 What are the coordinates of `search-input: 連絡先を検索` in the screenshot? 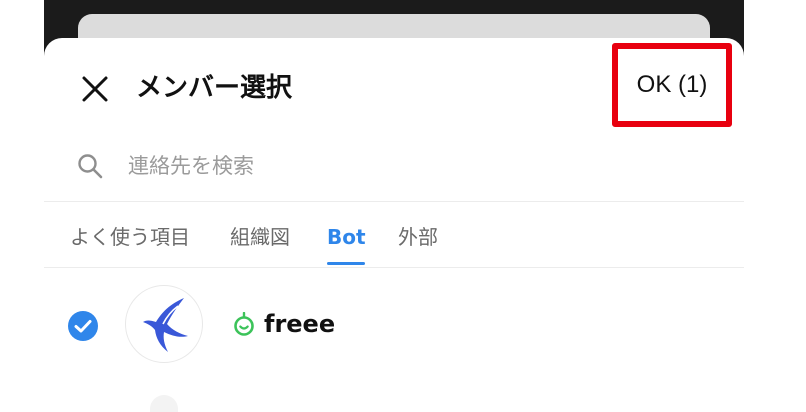 It's located at (418, 166).